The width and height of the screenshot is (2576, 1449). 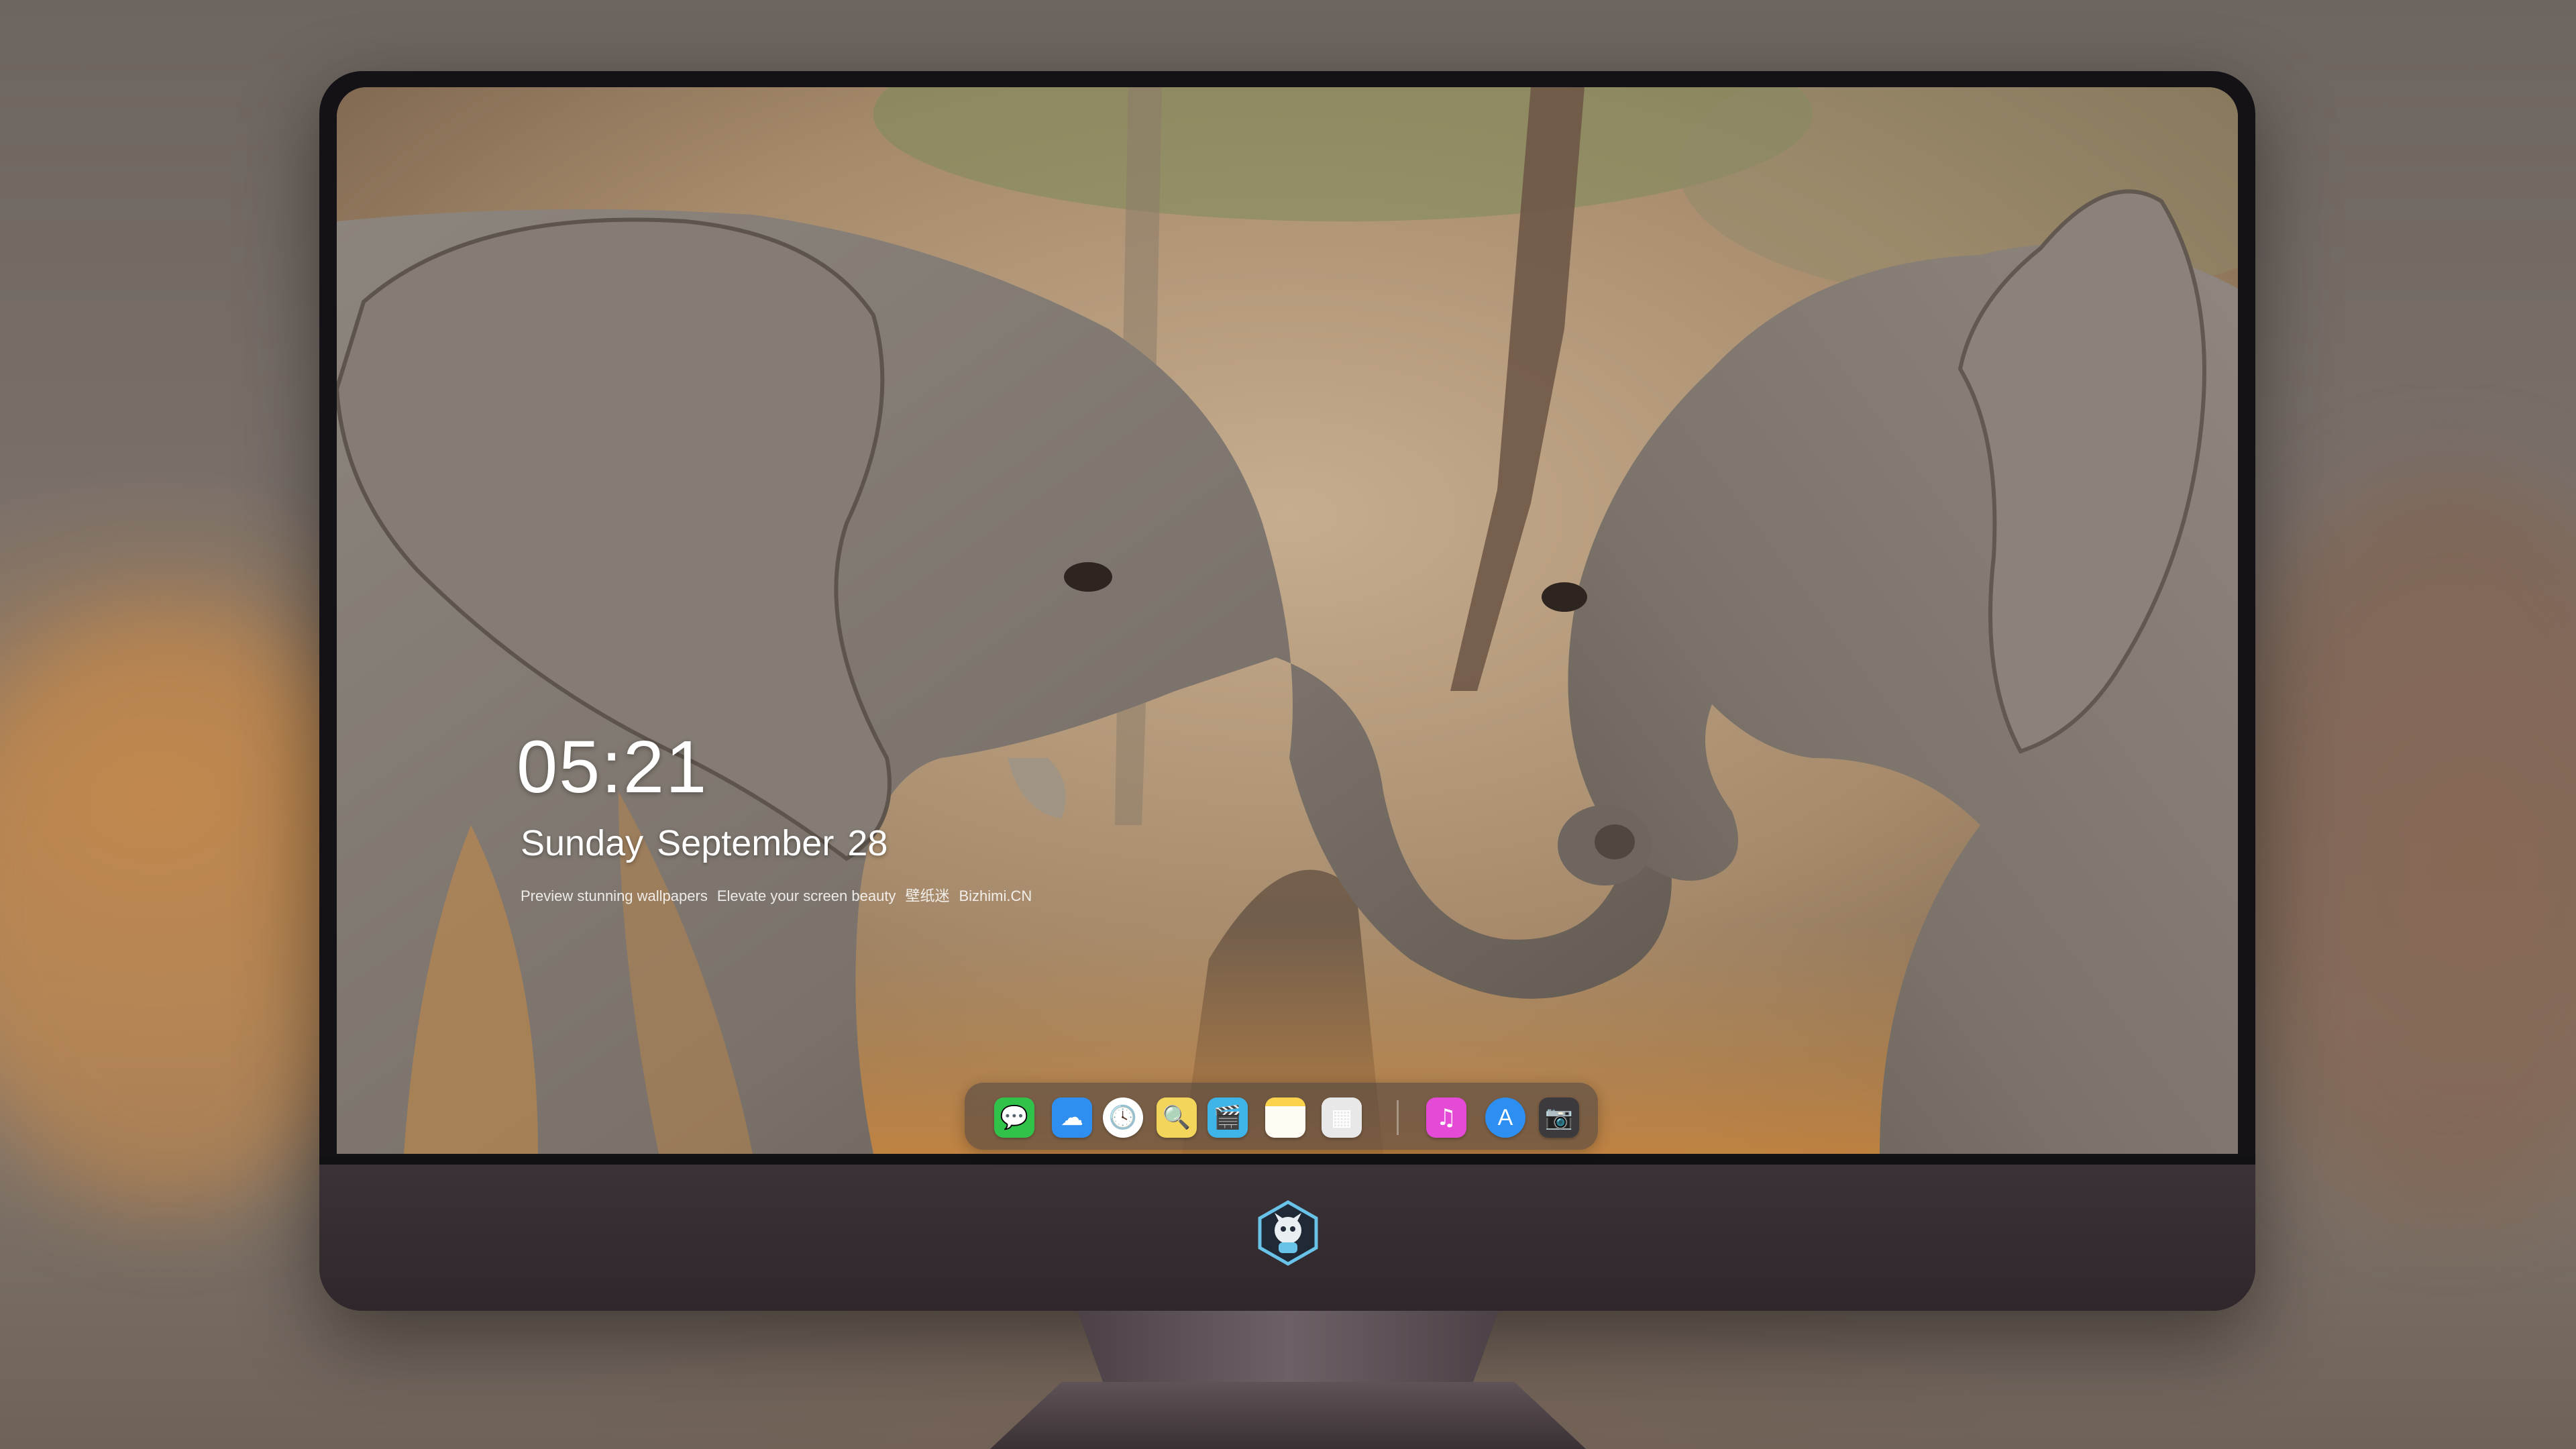 I want to click on date-day: 28, so click(x=867, y=843).